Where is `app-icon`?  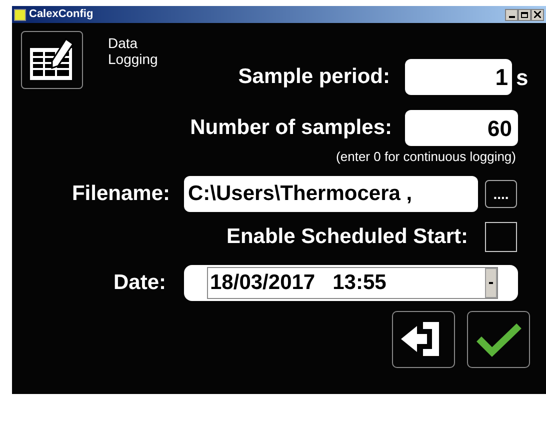
app-icon is located at coordinates (20, 14).